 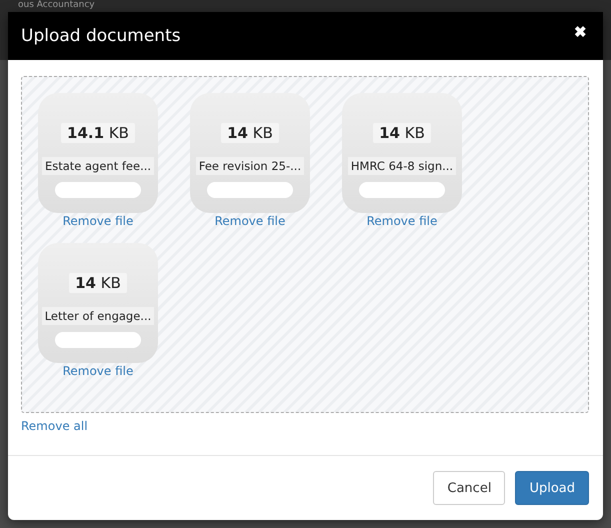 I want to click on remove-all-link: Remove all, so click(x=54, y=426).